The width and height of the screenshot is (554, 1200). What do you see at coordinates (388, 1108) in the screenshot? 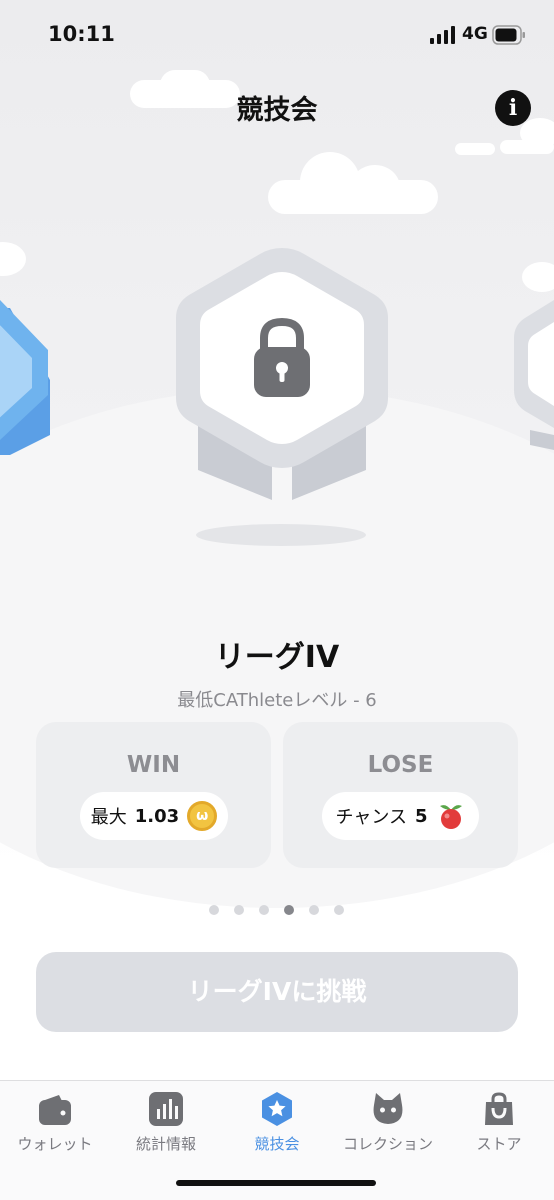
I see `cat-icon` at bounding box center [388, 1108].